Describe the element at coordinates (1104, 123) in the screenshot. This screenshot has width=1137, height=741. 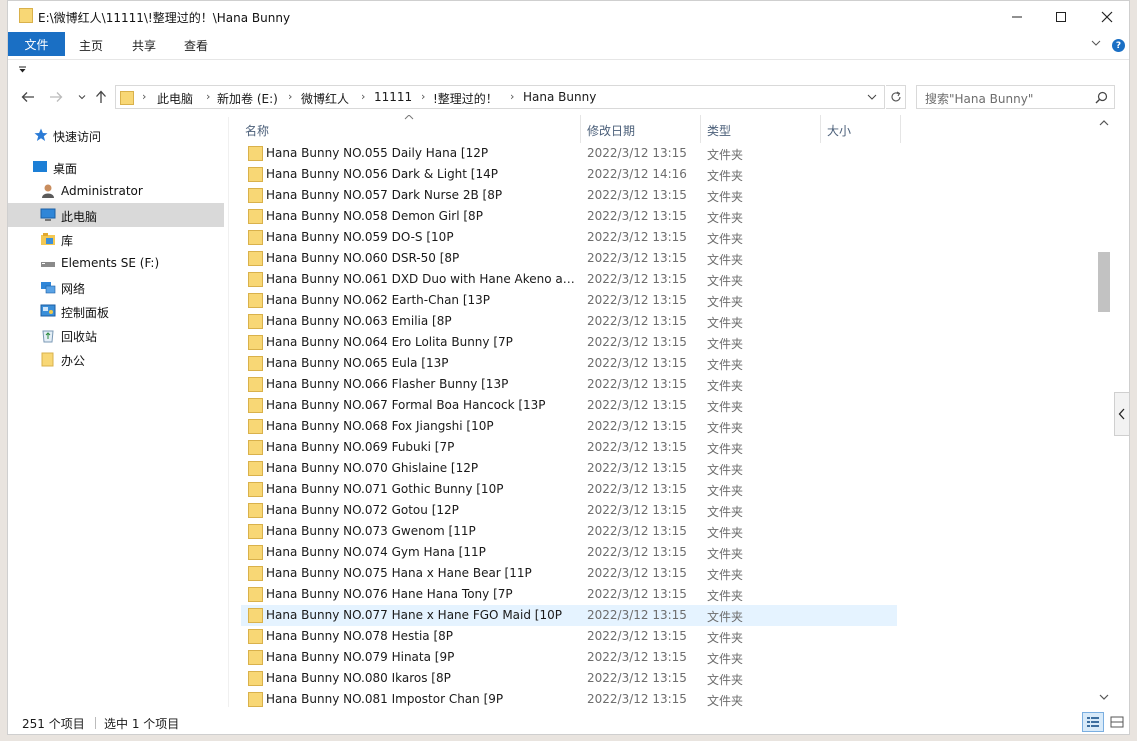
I see `scroll-up-icon` at that location.